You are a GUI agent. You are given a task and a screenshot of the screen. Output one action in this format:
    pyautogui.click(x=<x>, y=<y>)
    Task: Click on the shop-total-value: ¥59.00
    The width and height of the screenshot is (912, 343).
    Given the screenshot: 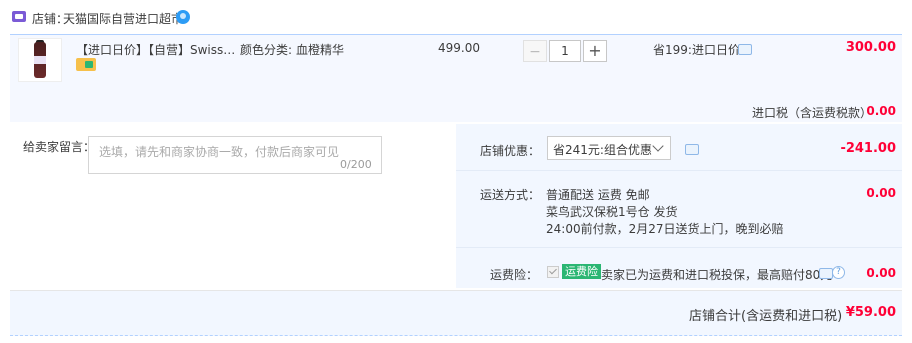 What is the action you would take?
    pyautogui.click(x=870, y=312)
    